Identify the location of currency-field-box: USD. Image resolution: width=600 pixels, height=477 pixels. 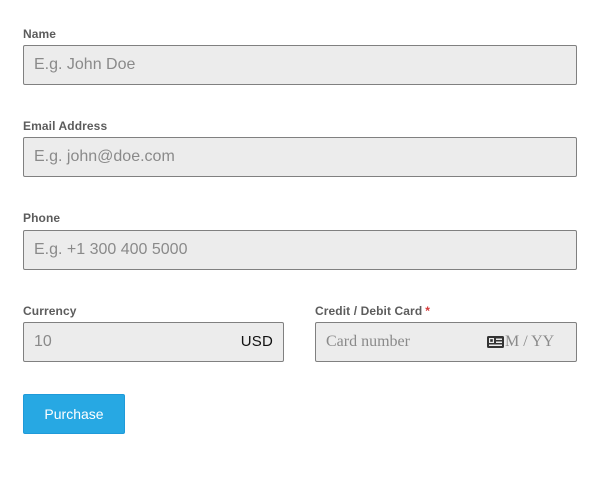
(153, 342).